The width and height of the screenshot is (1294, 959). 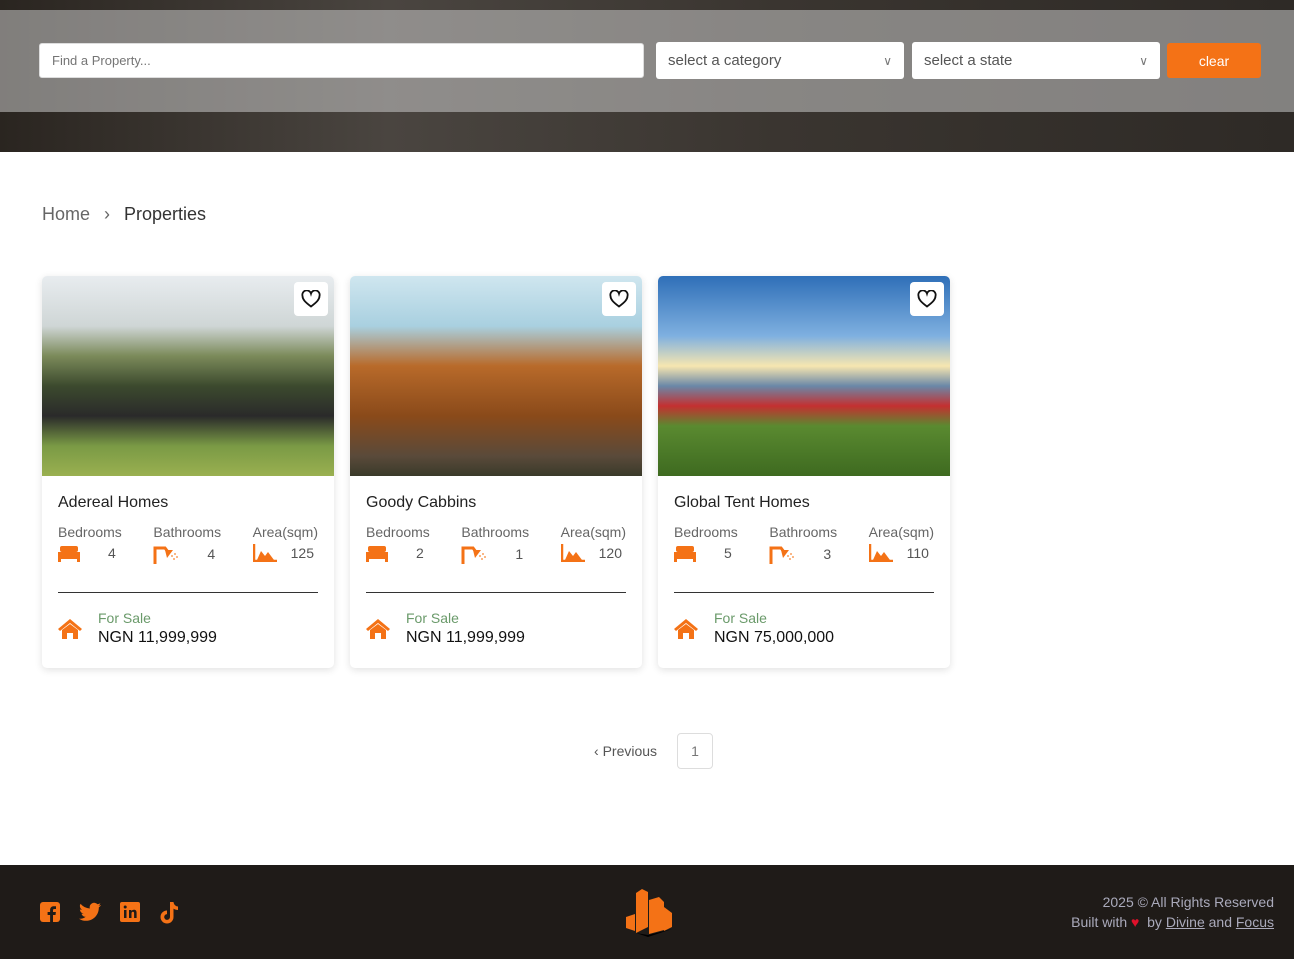 What do you see at coordinates (211, 554) in the screenshot?
I see `bathrooms-value: 4` at bounding box center [211, 554].